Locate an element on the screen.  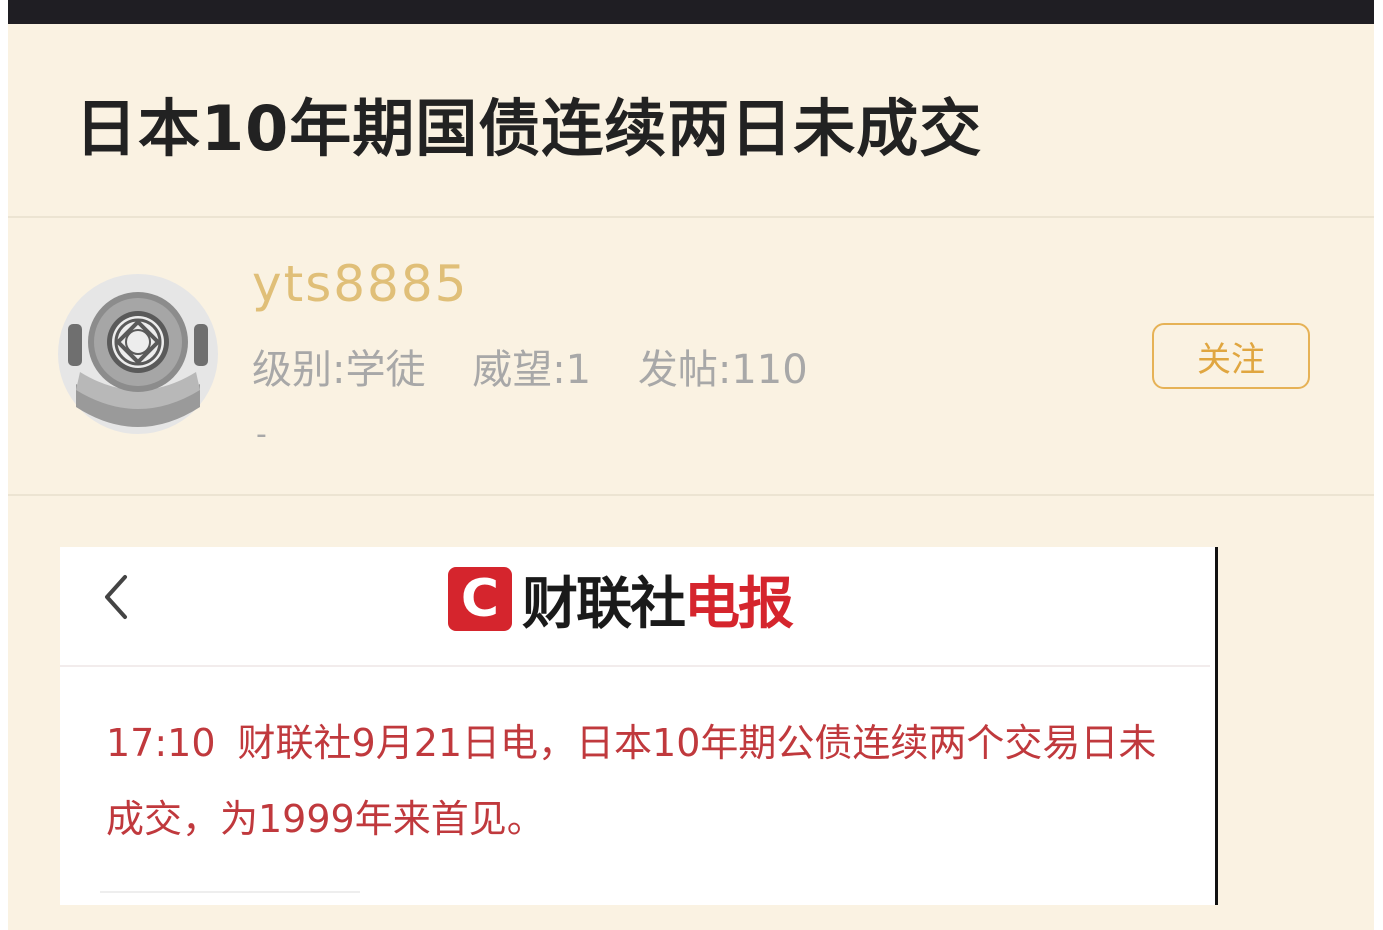
author-avatar is located at coordinates (138, 354).